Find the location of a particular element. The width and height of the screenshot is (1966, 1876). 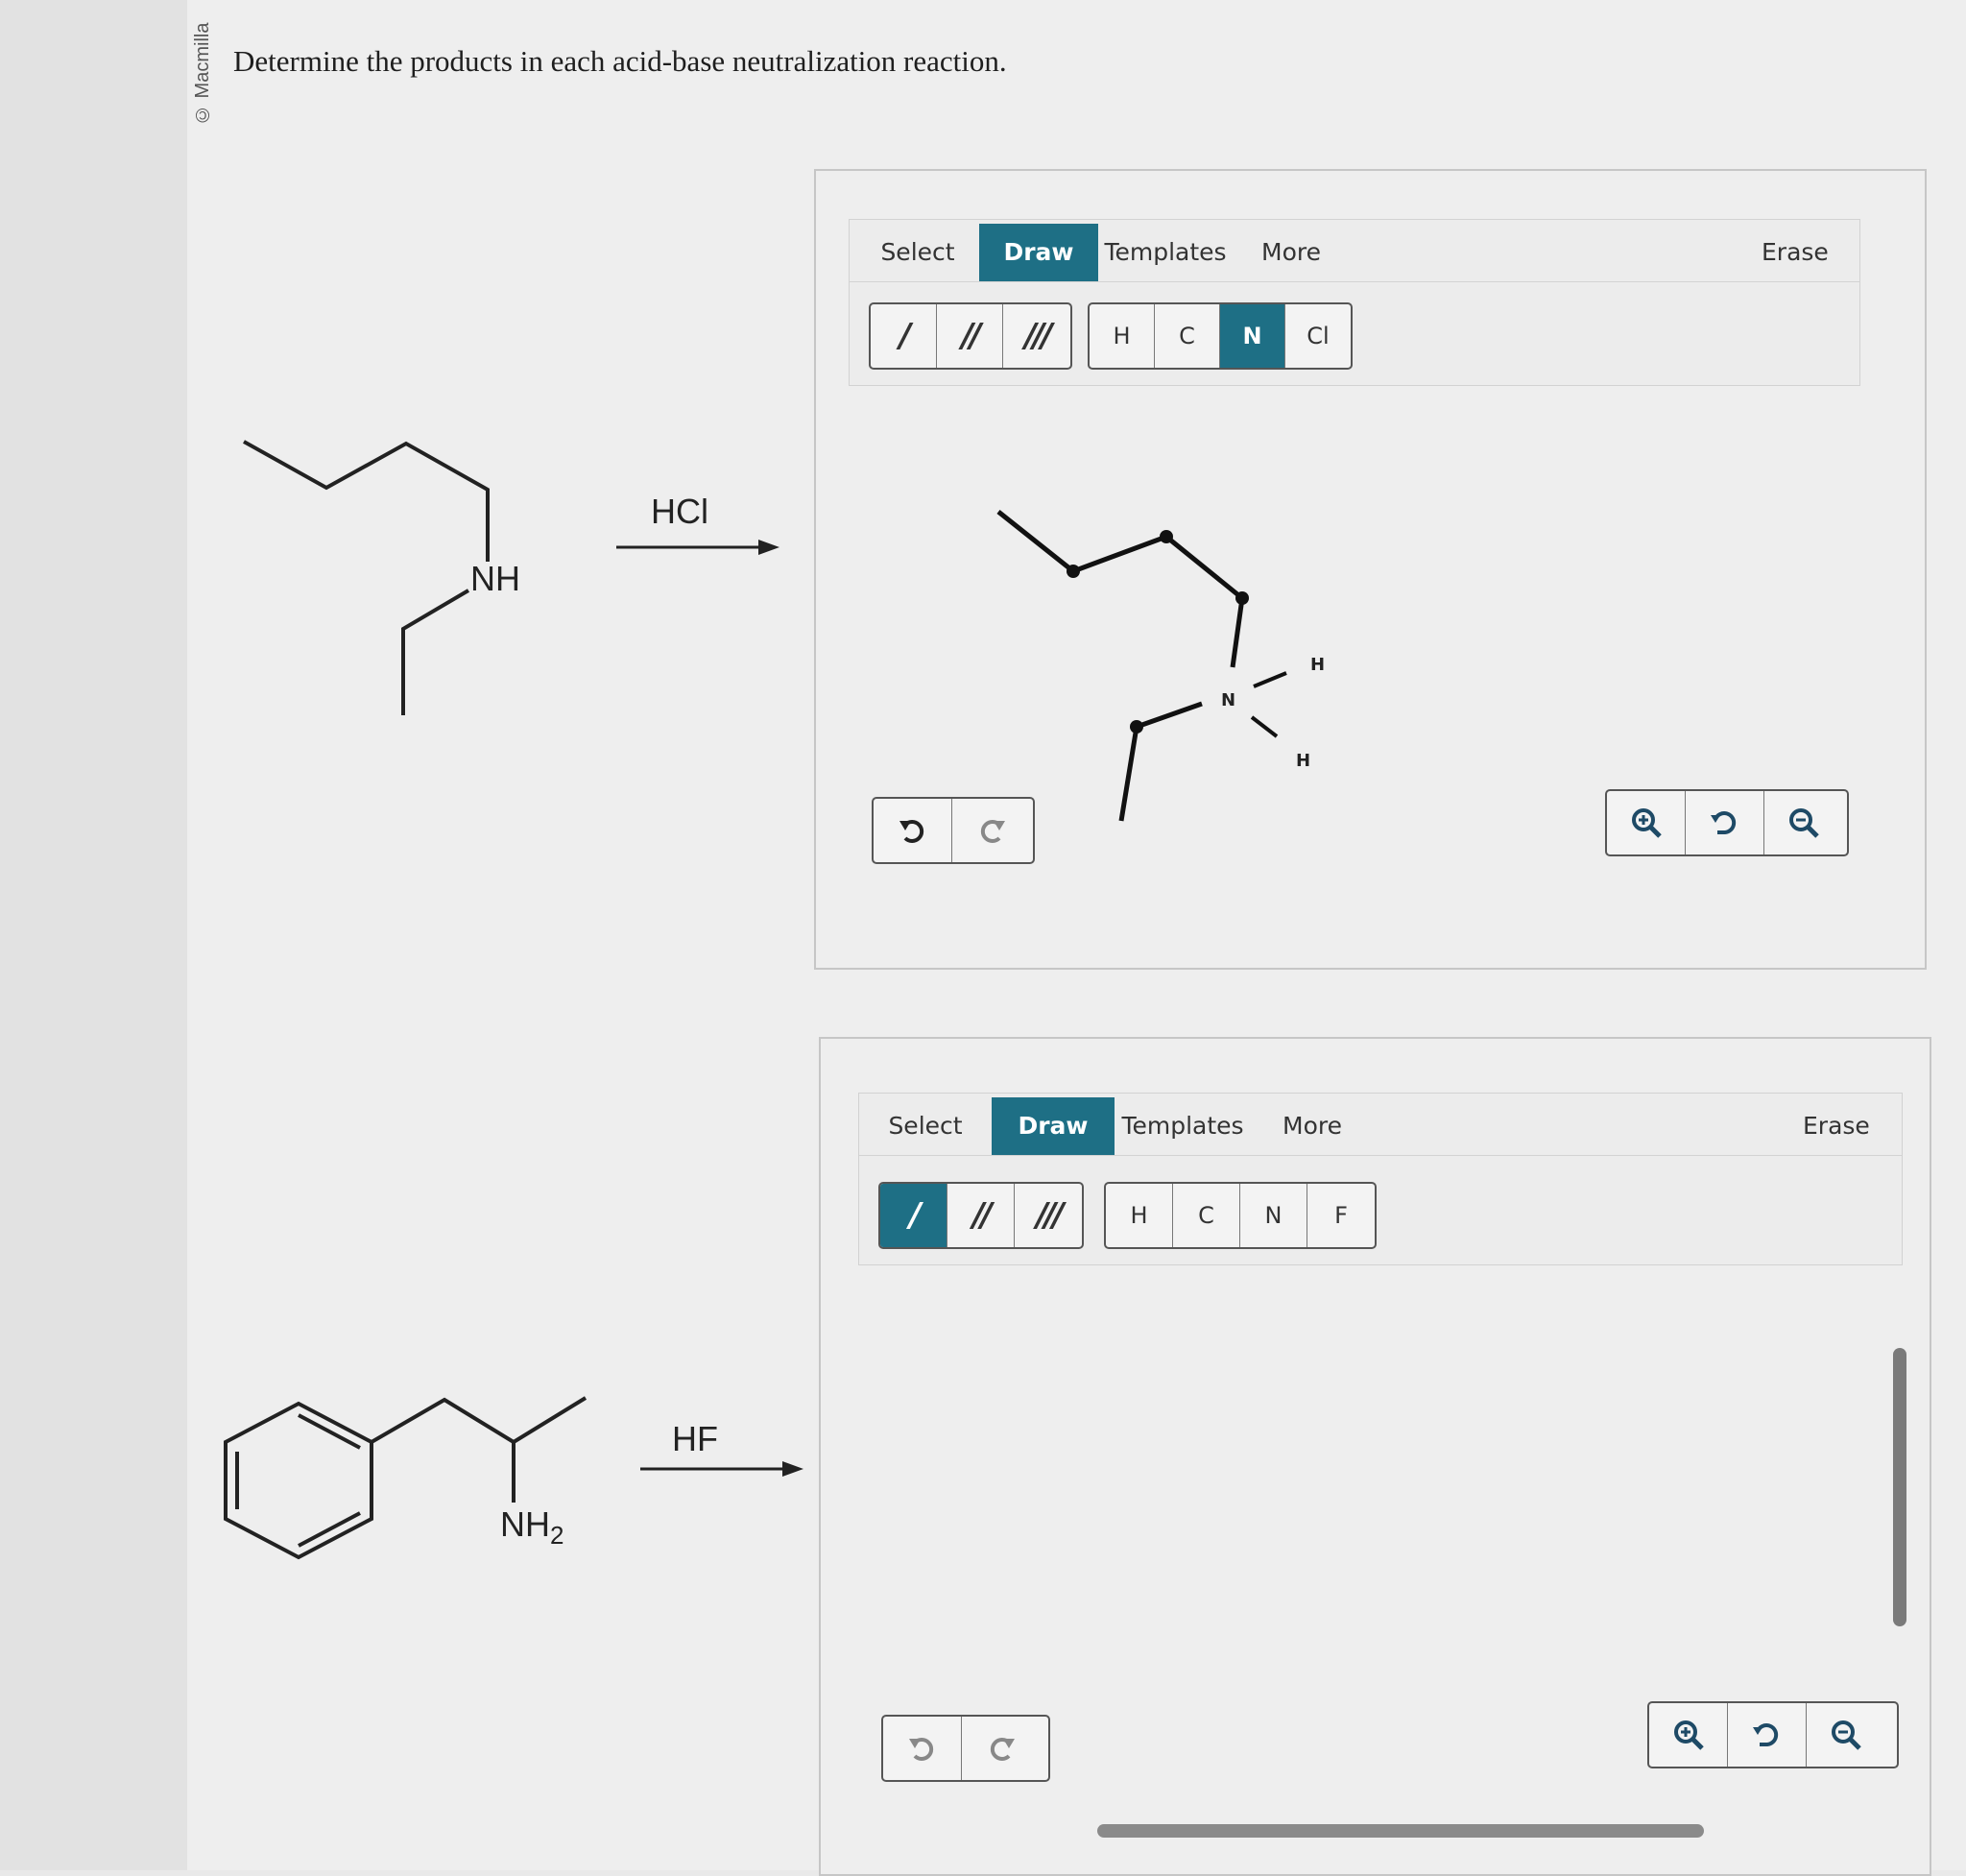

editor-1-triple-bond-button: /// is located at coordinates (1036, 336).